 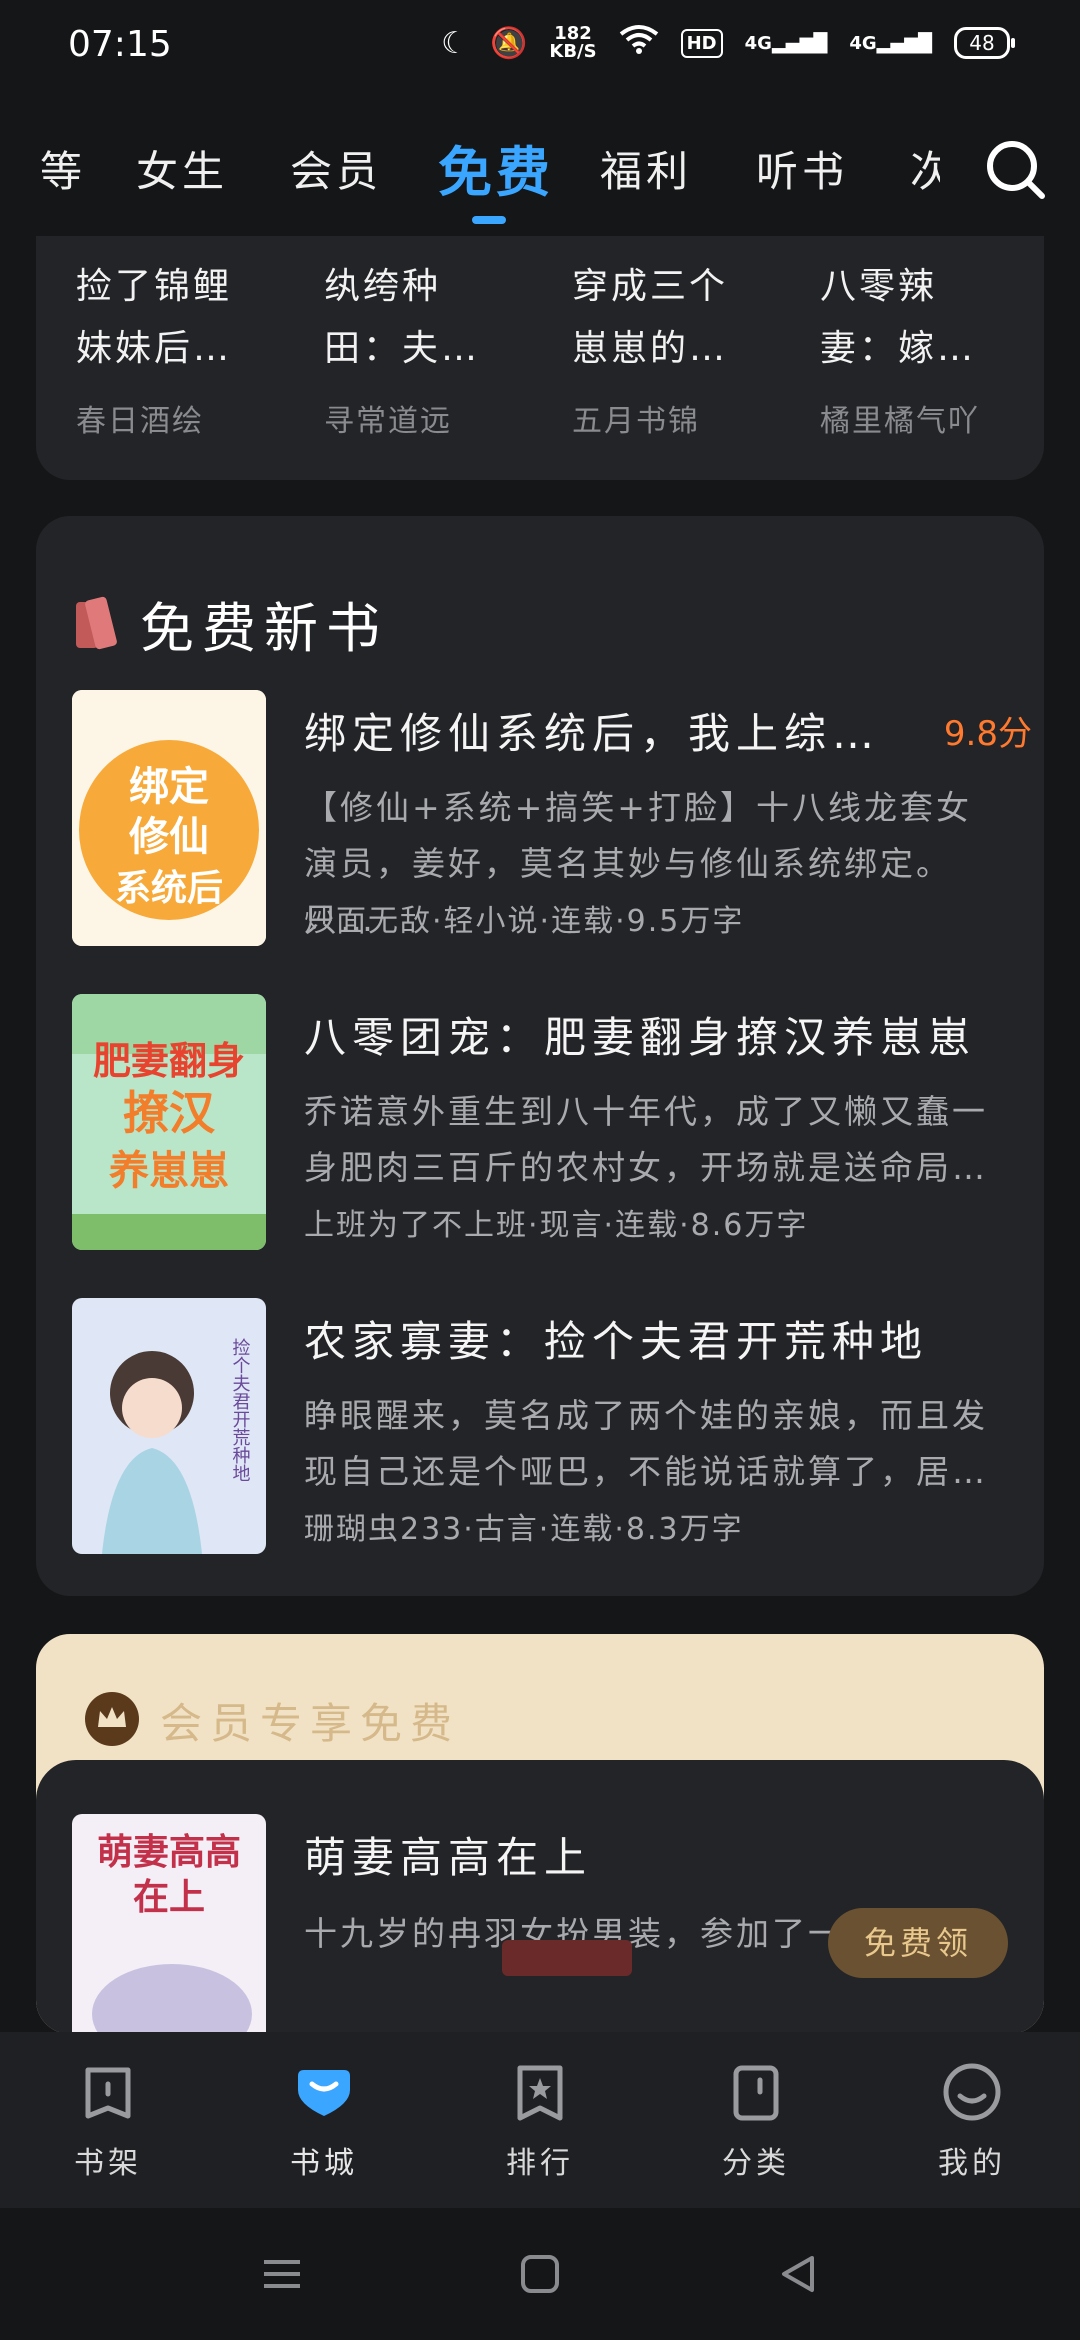 What do you see at coordinates (509, 43) in the screenshot?
I see `mute-icon: 🔕` at bounding box center [509, 43].